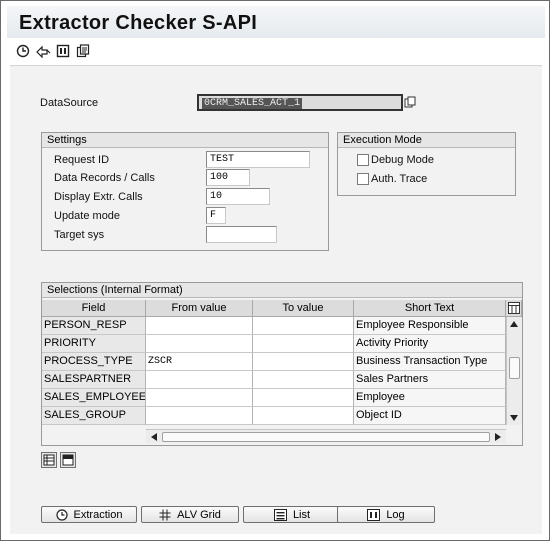 The height and width of the screenshot is (541, 550). What do you see at coordinates (514, 324) in the screenshot?
I see `scroll-up-arrow-icon` at bounding box center [514, 324].